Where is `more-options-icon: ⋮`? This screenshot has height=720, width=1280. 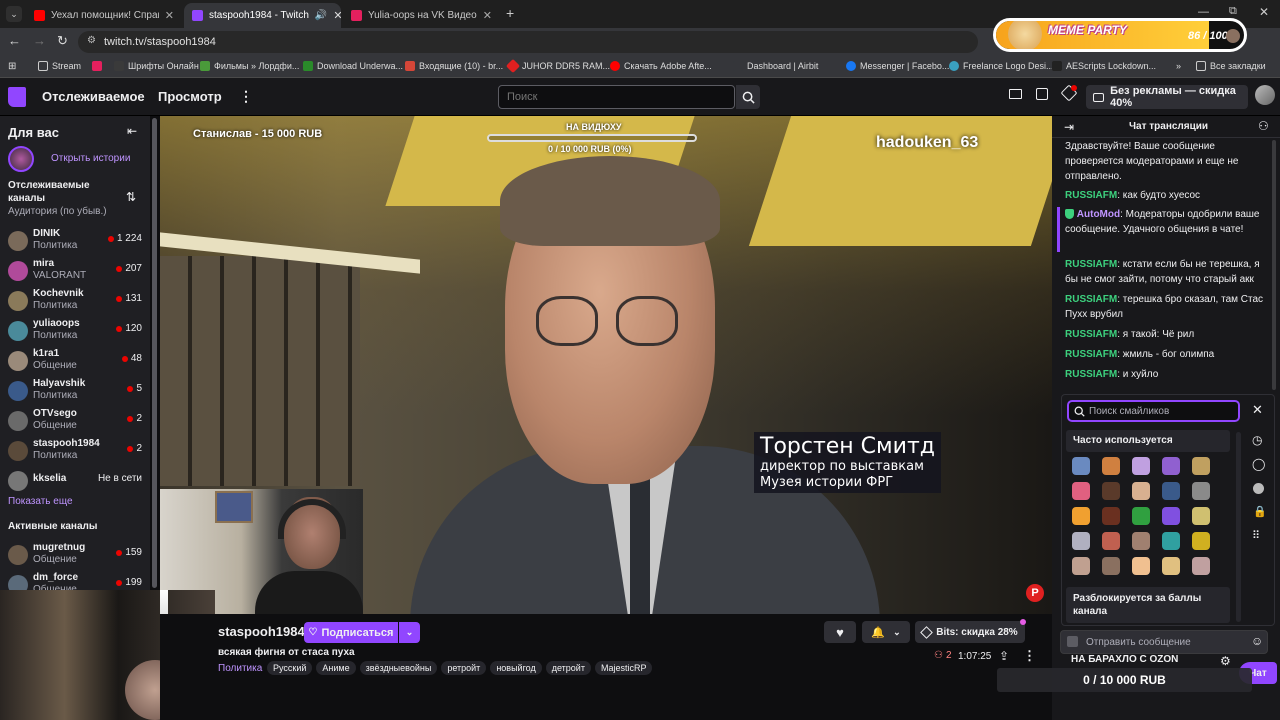
more-options-icon: ⋮ is located at coordinates (1029, 656).